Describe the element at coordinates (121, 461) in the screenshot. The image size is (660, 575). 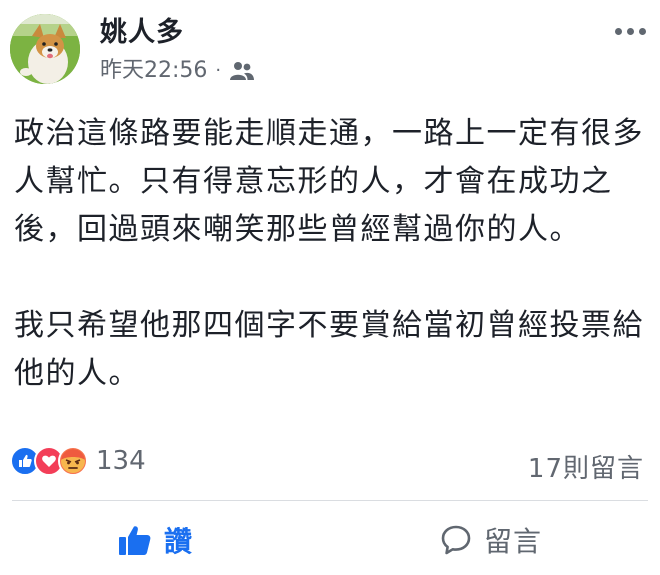
I see `reaction-count: 134` at that location.